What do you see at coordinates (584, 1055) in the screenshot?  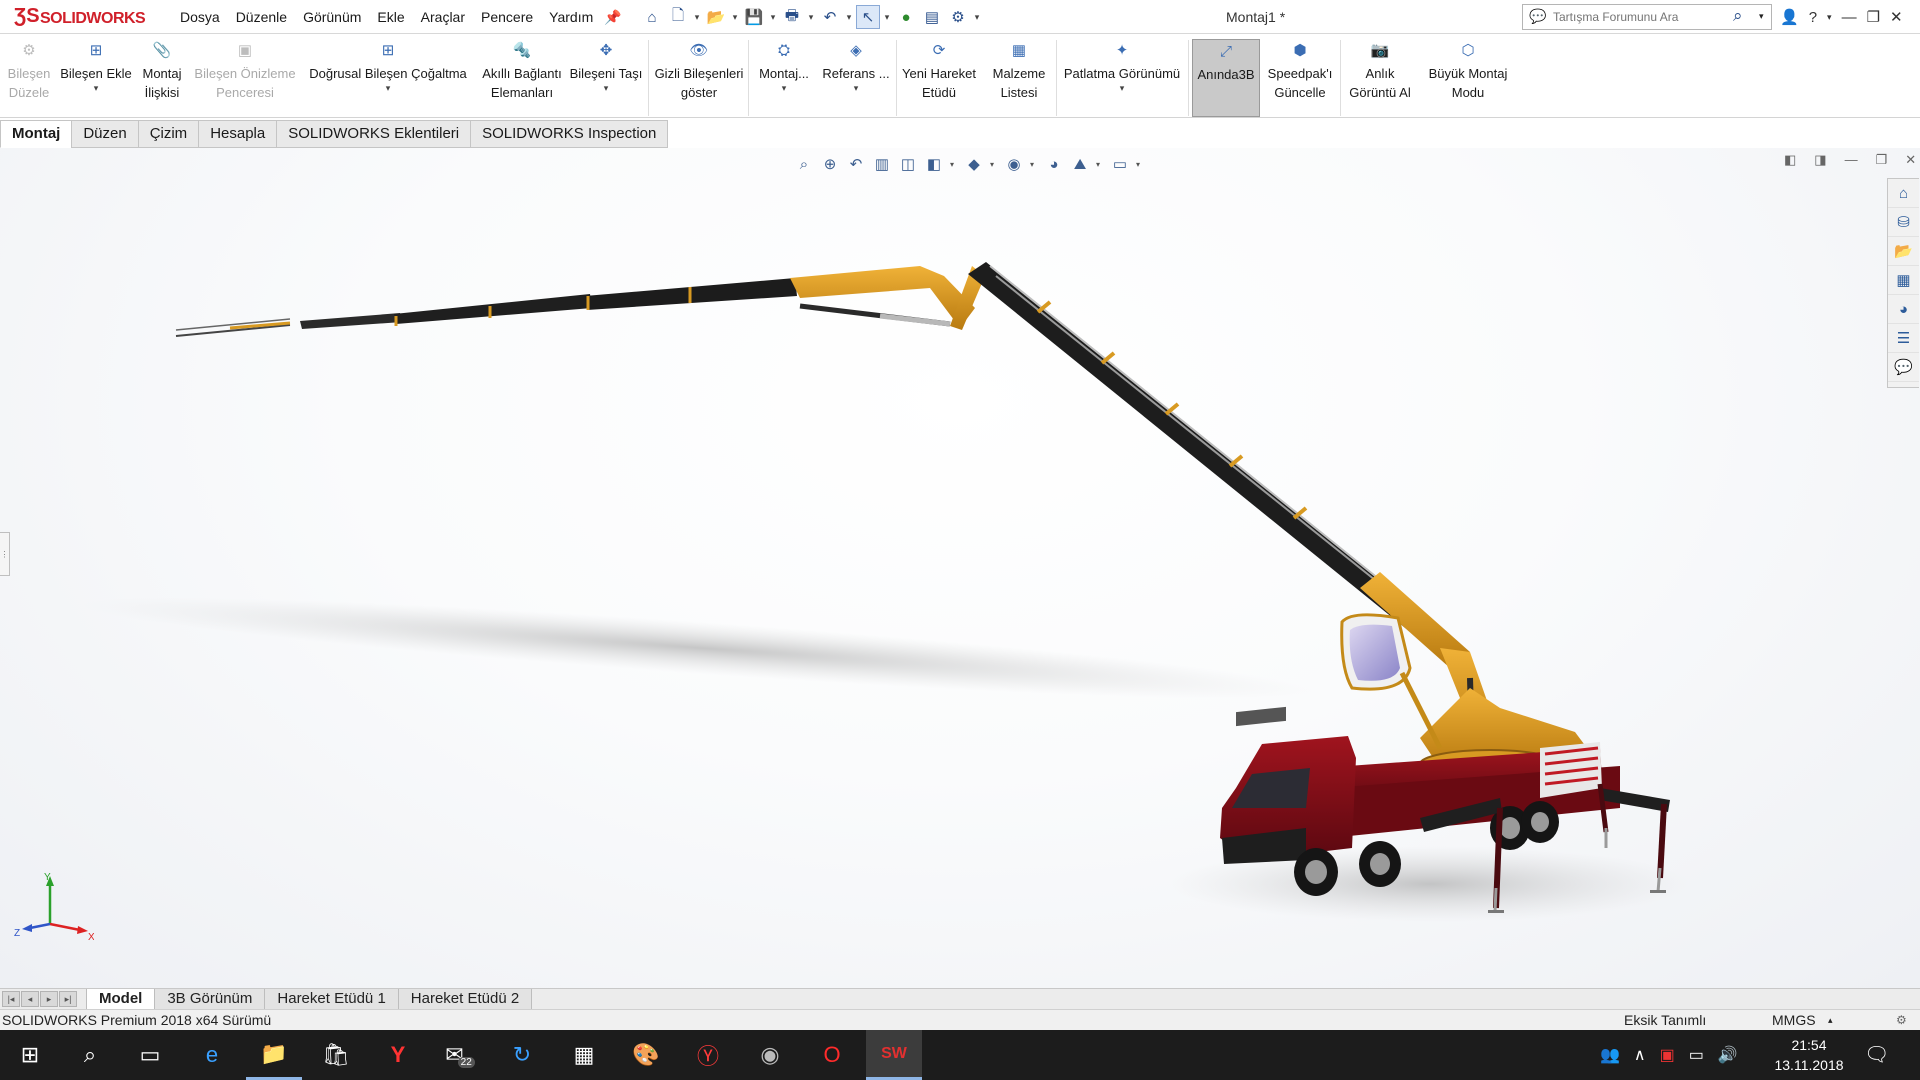 I see `calculator-icon: ▦` at bounding box center [584, 1055].